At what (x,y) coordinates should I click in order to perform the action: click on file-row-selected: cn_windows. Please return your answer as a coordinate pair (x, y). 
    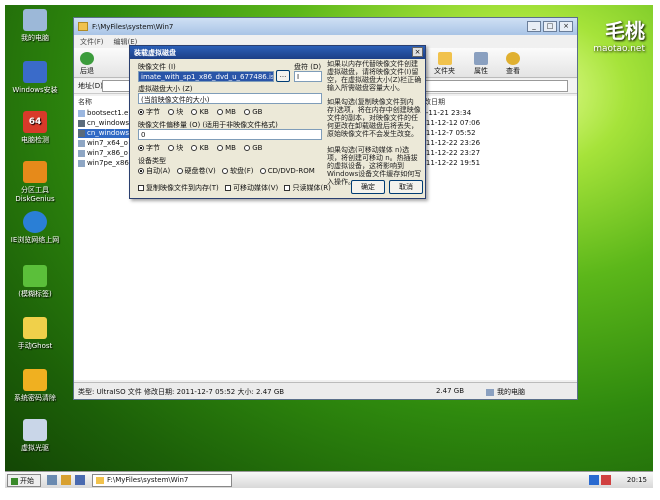
    Looking at the image, I should click on (103, 133).